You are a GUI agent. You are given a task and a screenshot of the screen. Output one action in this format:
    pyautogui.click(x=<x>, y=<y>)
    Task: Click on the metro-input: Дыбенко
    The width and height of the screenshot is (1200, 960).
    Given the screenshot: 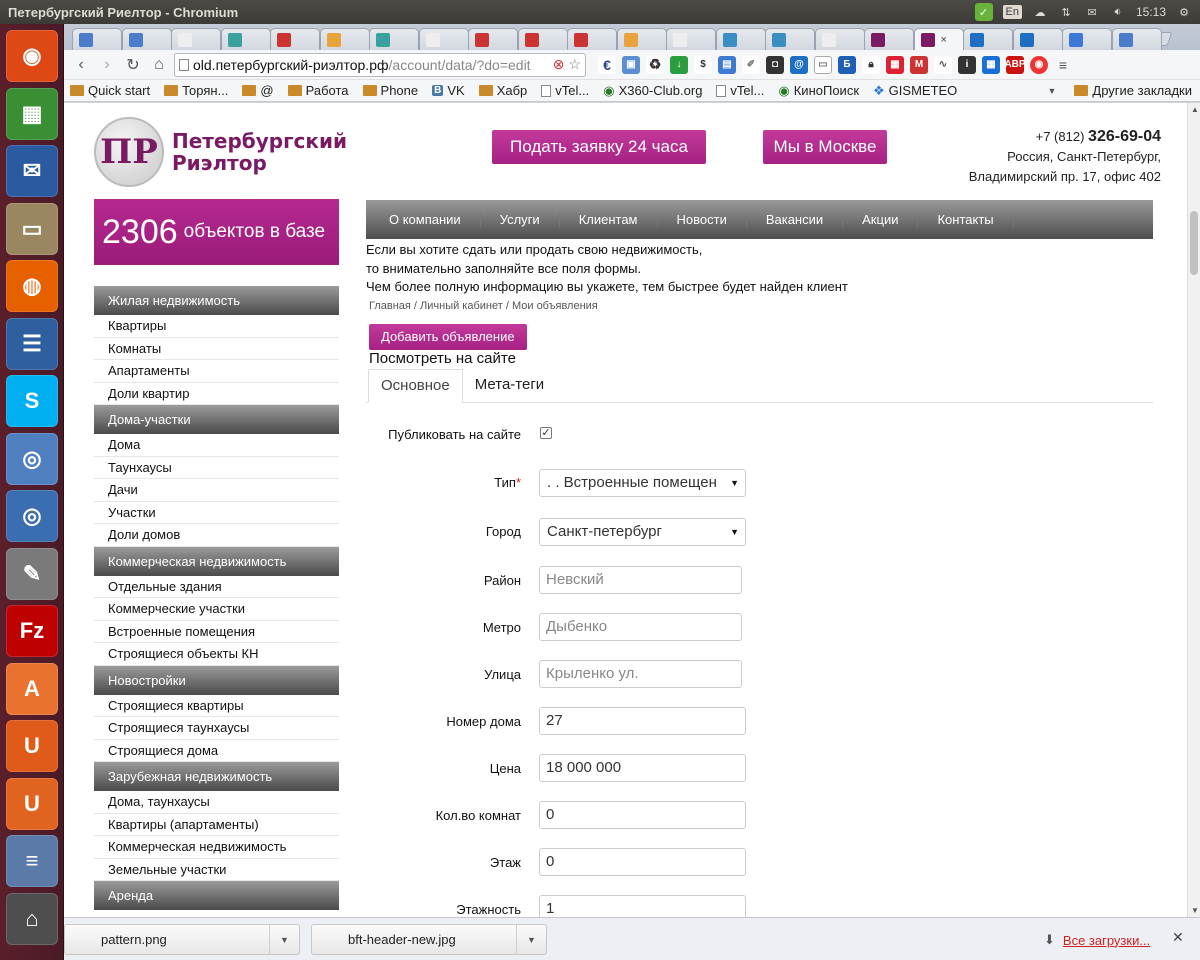 What is the action you would take?
    pyautogui.click(x=640, y=626)
    